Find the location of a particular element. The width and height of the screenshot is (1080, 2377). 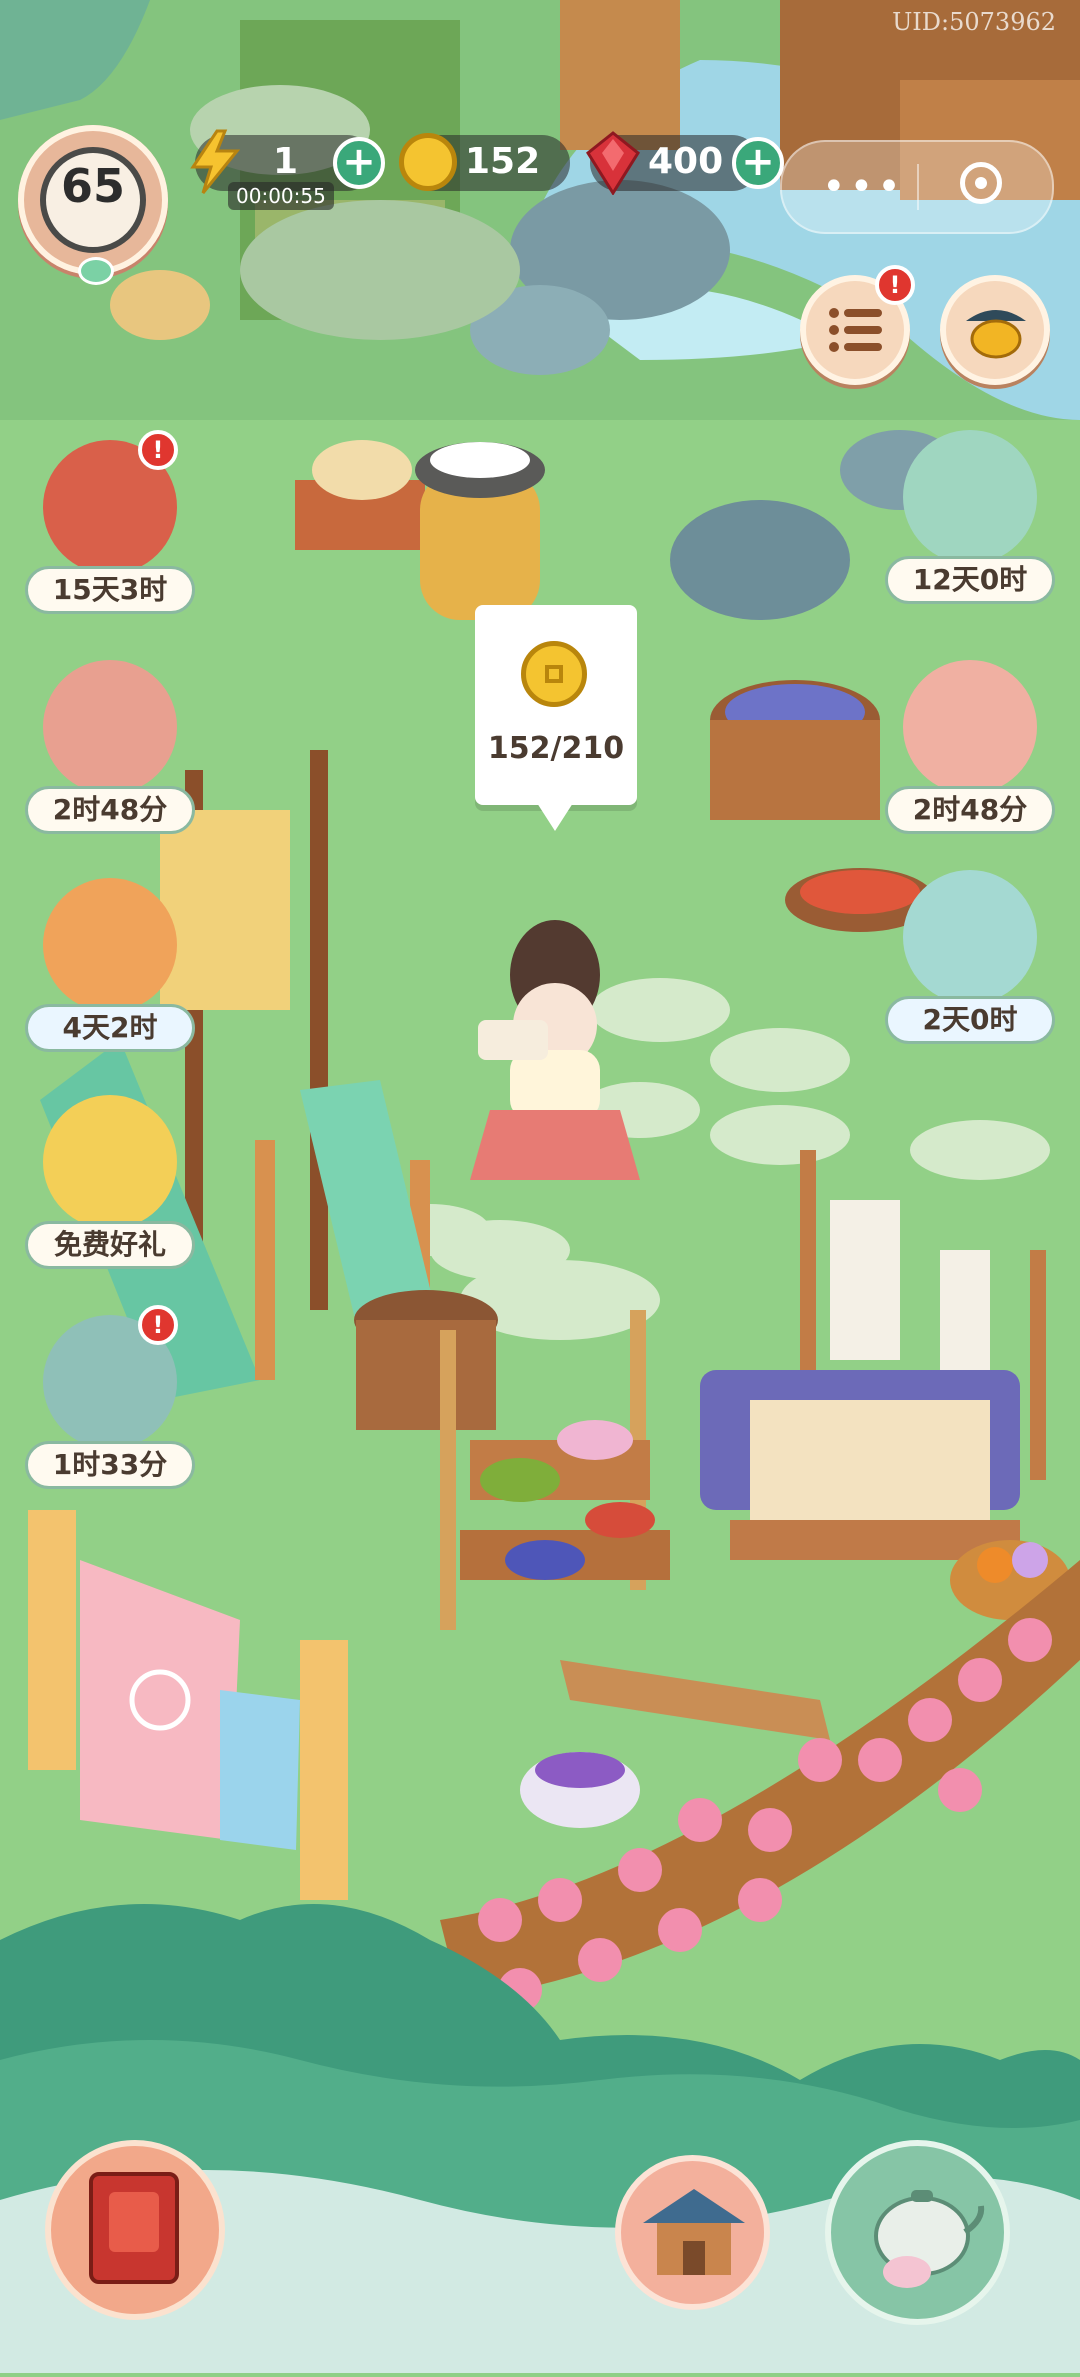

event-cat-lotus-timer: 12天0时 is located at coordinates (970, 580).